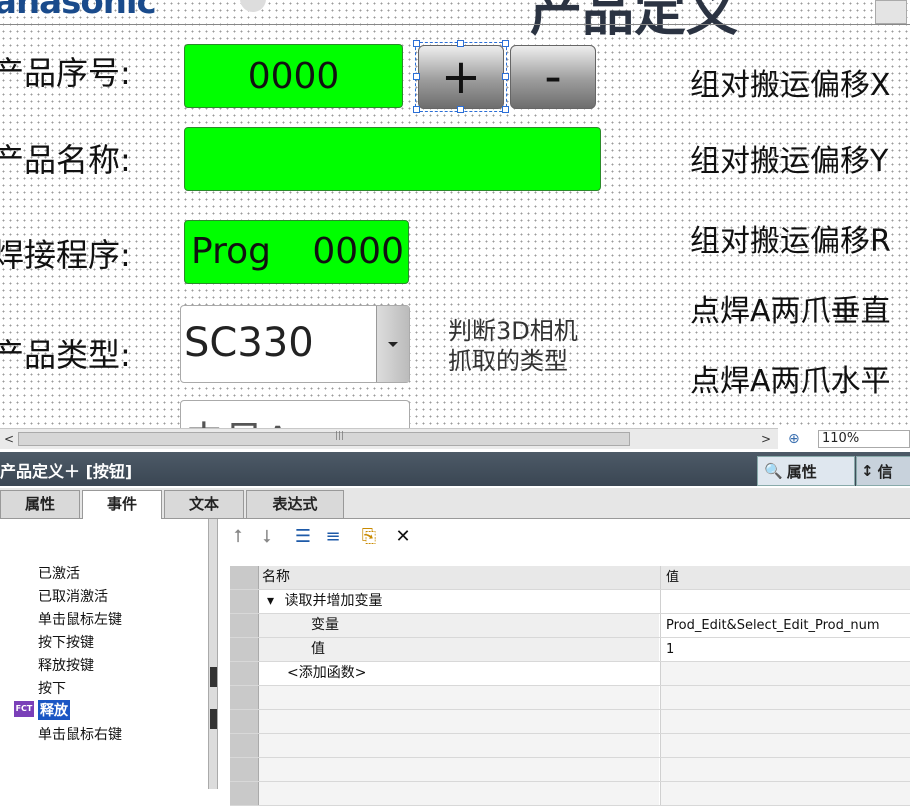 This screenshot has height=806, width=910. What do you see at coordinates (461, 77) in the screenshot?
I see `selection-frame` at bounding box center [461, 77].